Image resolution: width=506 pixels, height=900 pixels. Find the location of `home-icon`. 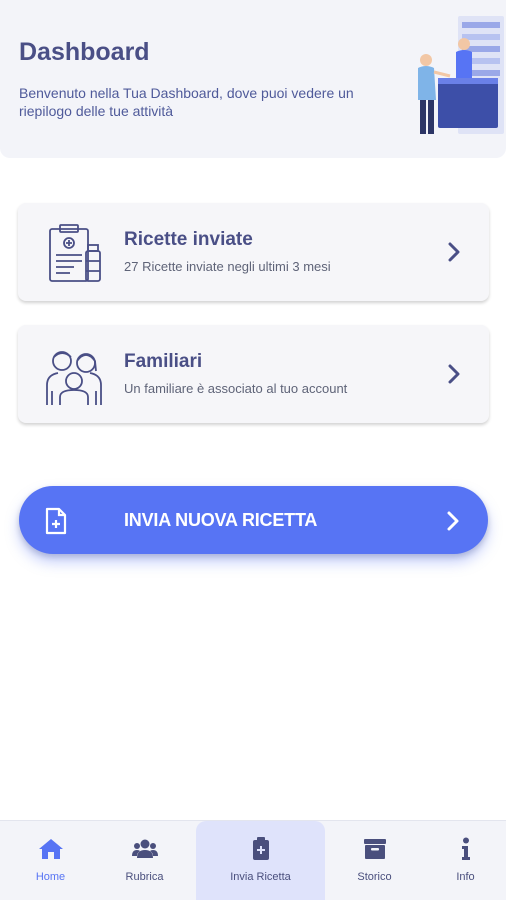

home-icon is located at coordinates (50, 849).